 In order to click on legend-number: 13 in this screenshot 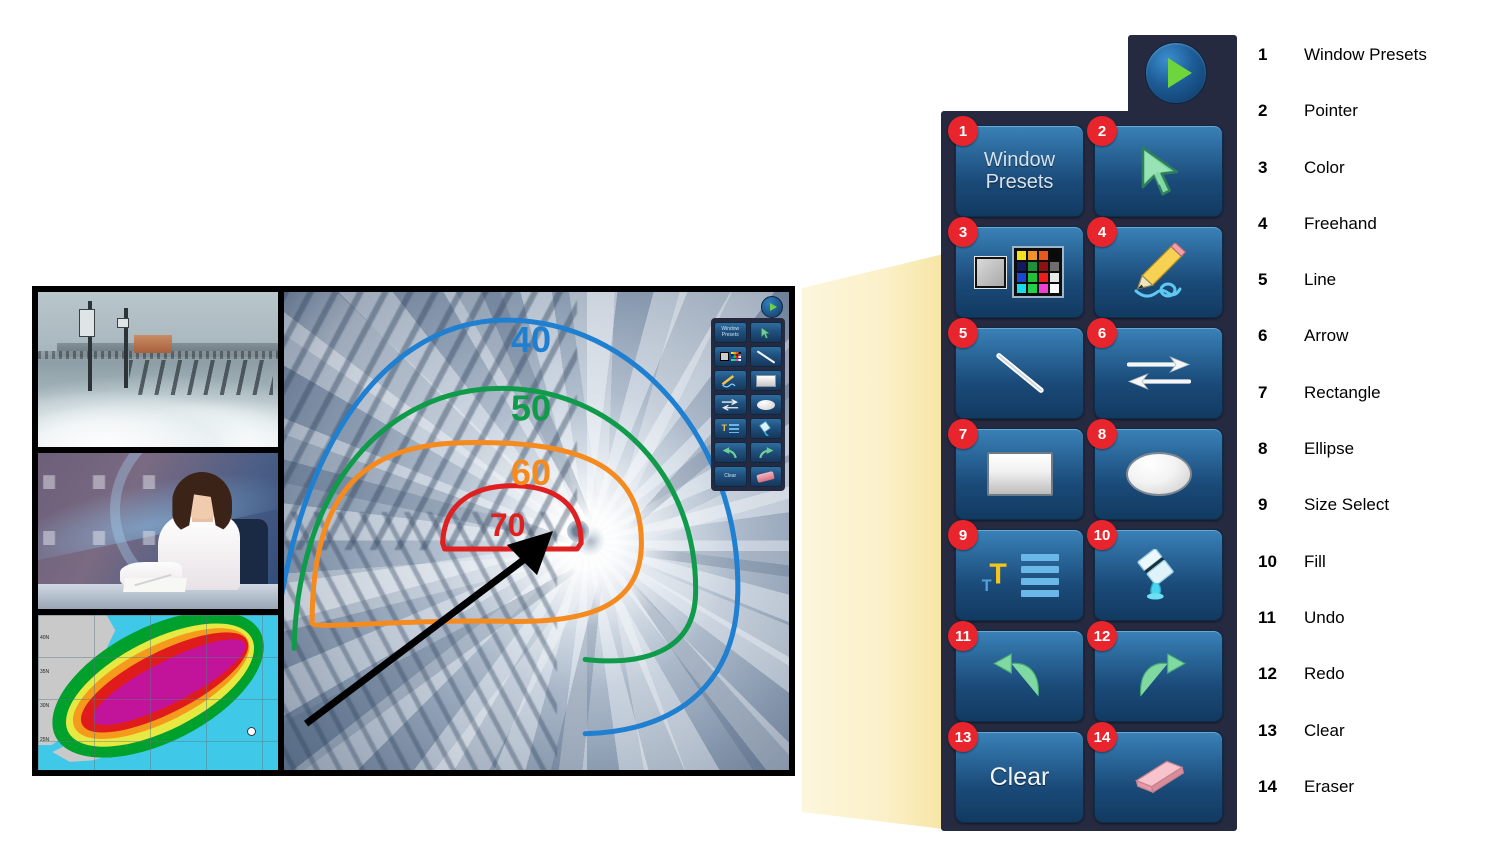, I will do `click(1267, 730)`.